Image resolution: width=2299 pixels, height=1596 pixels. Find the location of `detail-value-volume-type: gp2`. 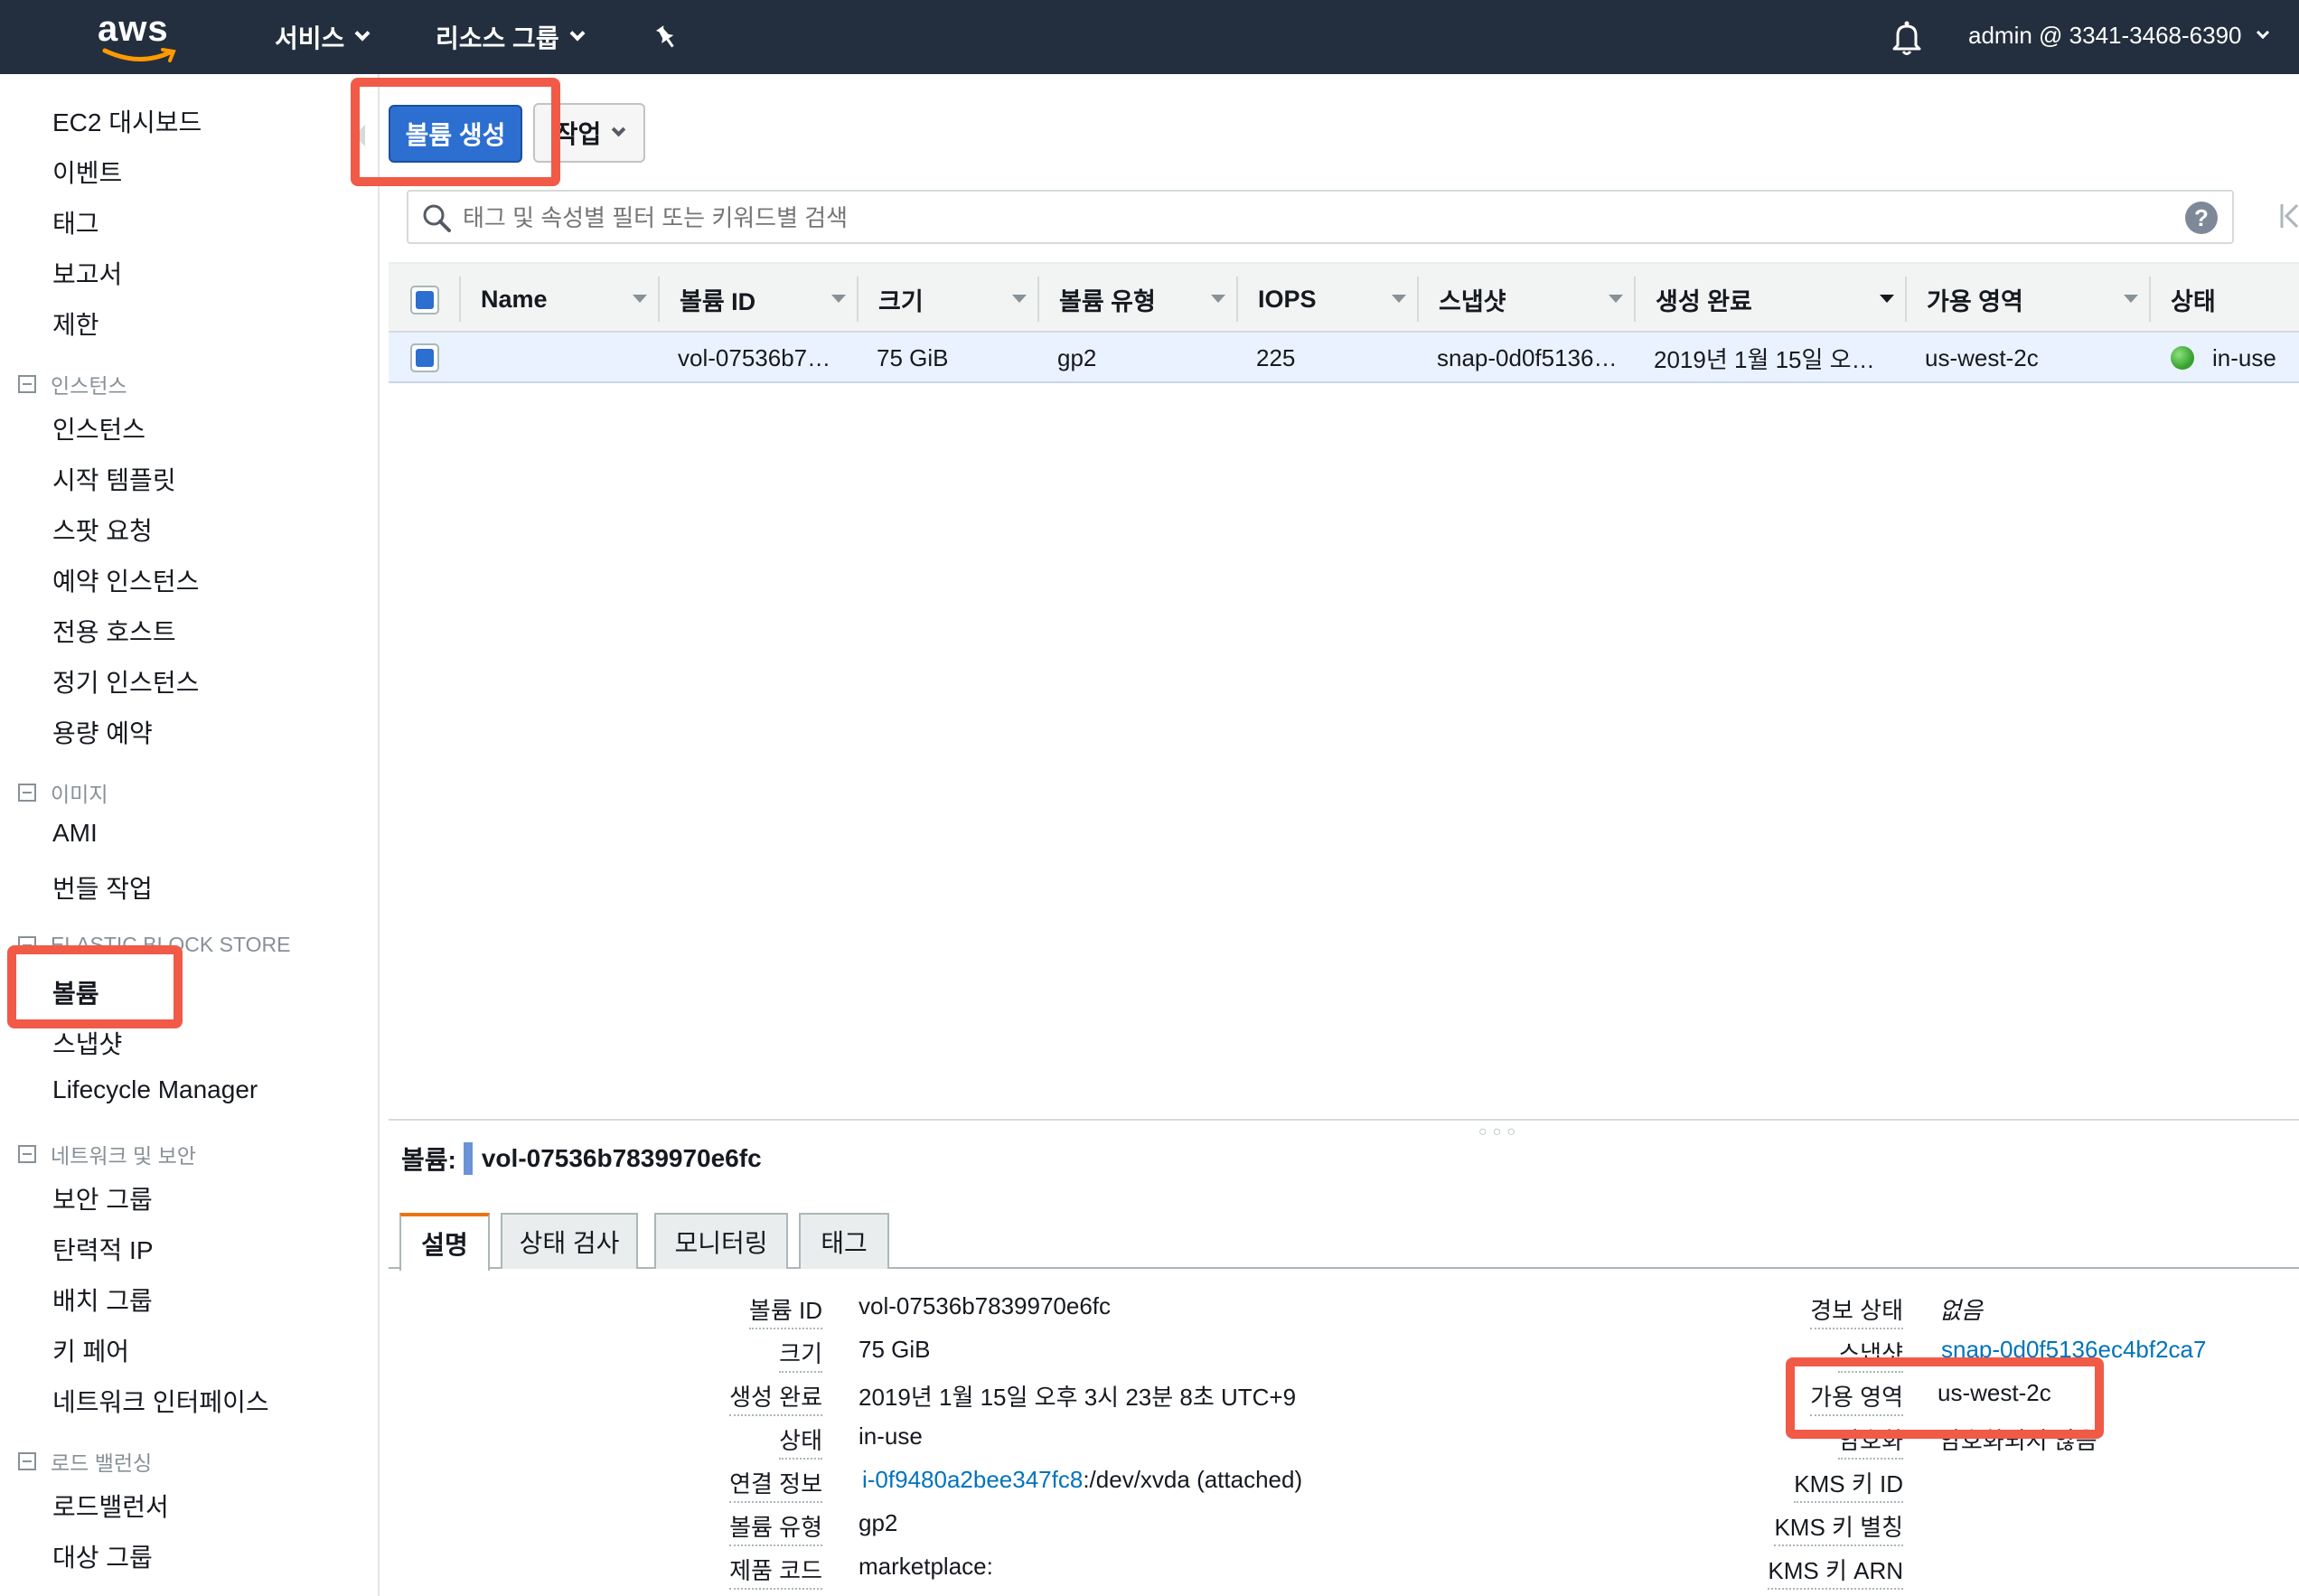

detail-value-volume-type: gp2 is located at coordinates (878, 1522).